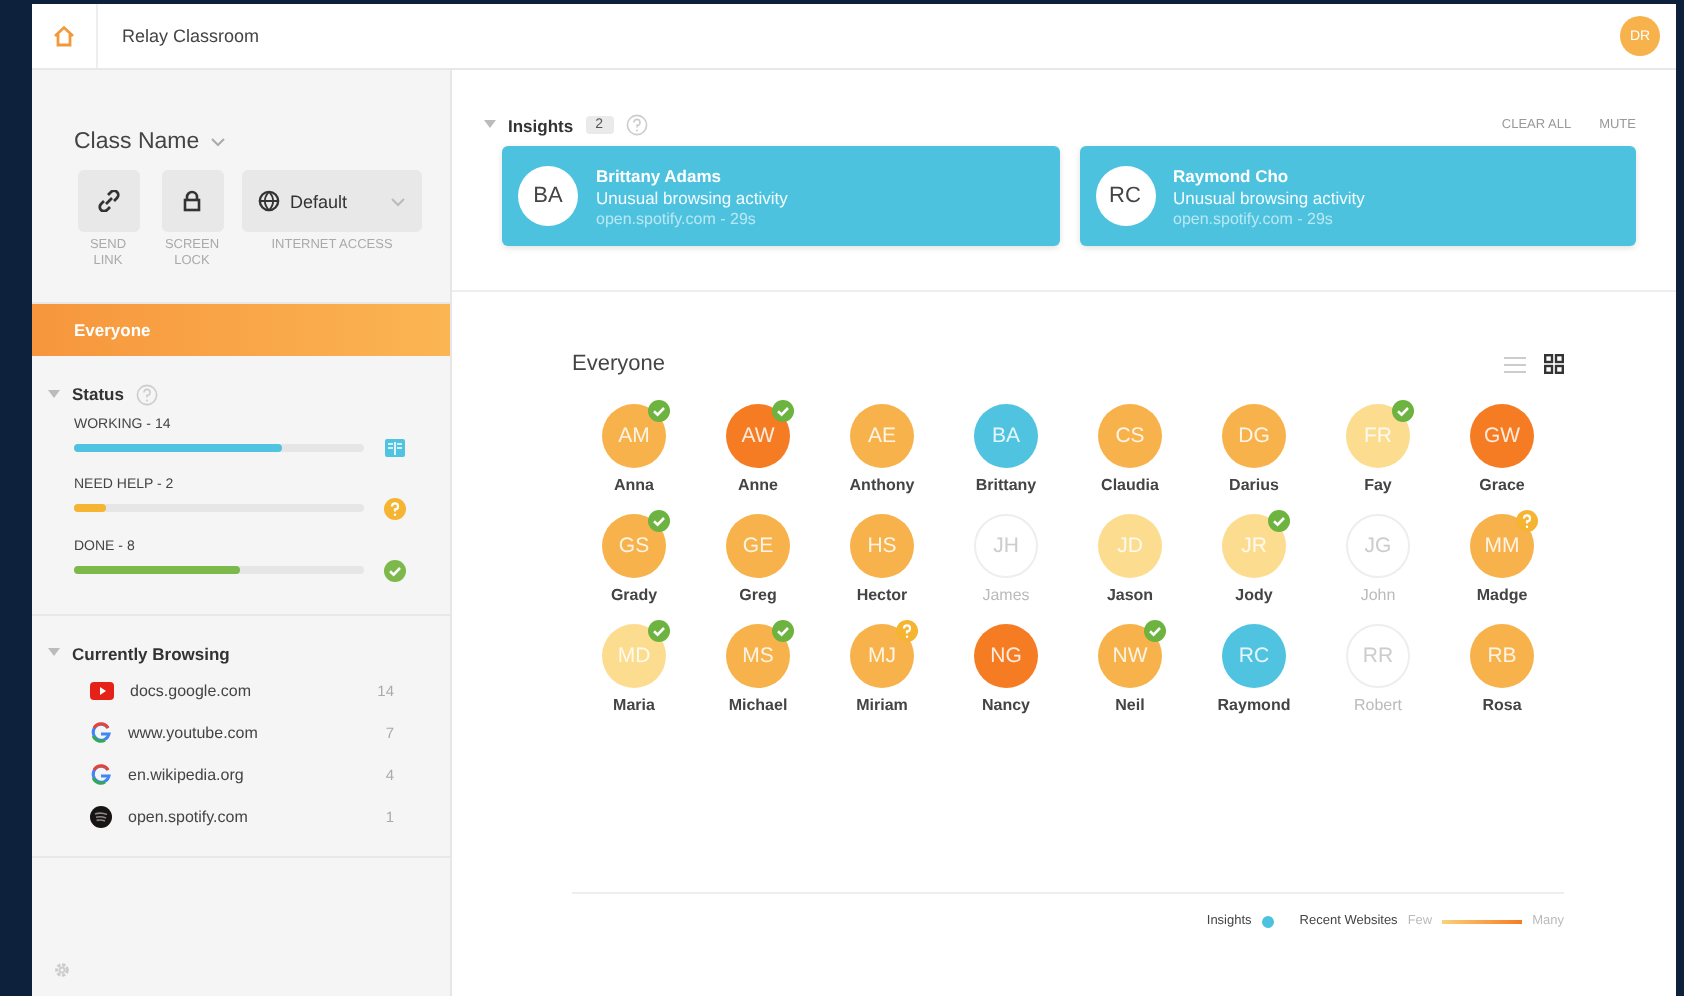  Describe the element at coordinates (882, 705) in the screenshot. I see `student-name: Miriam` at that location.